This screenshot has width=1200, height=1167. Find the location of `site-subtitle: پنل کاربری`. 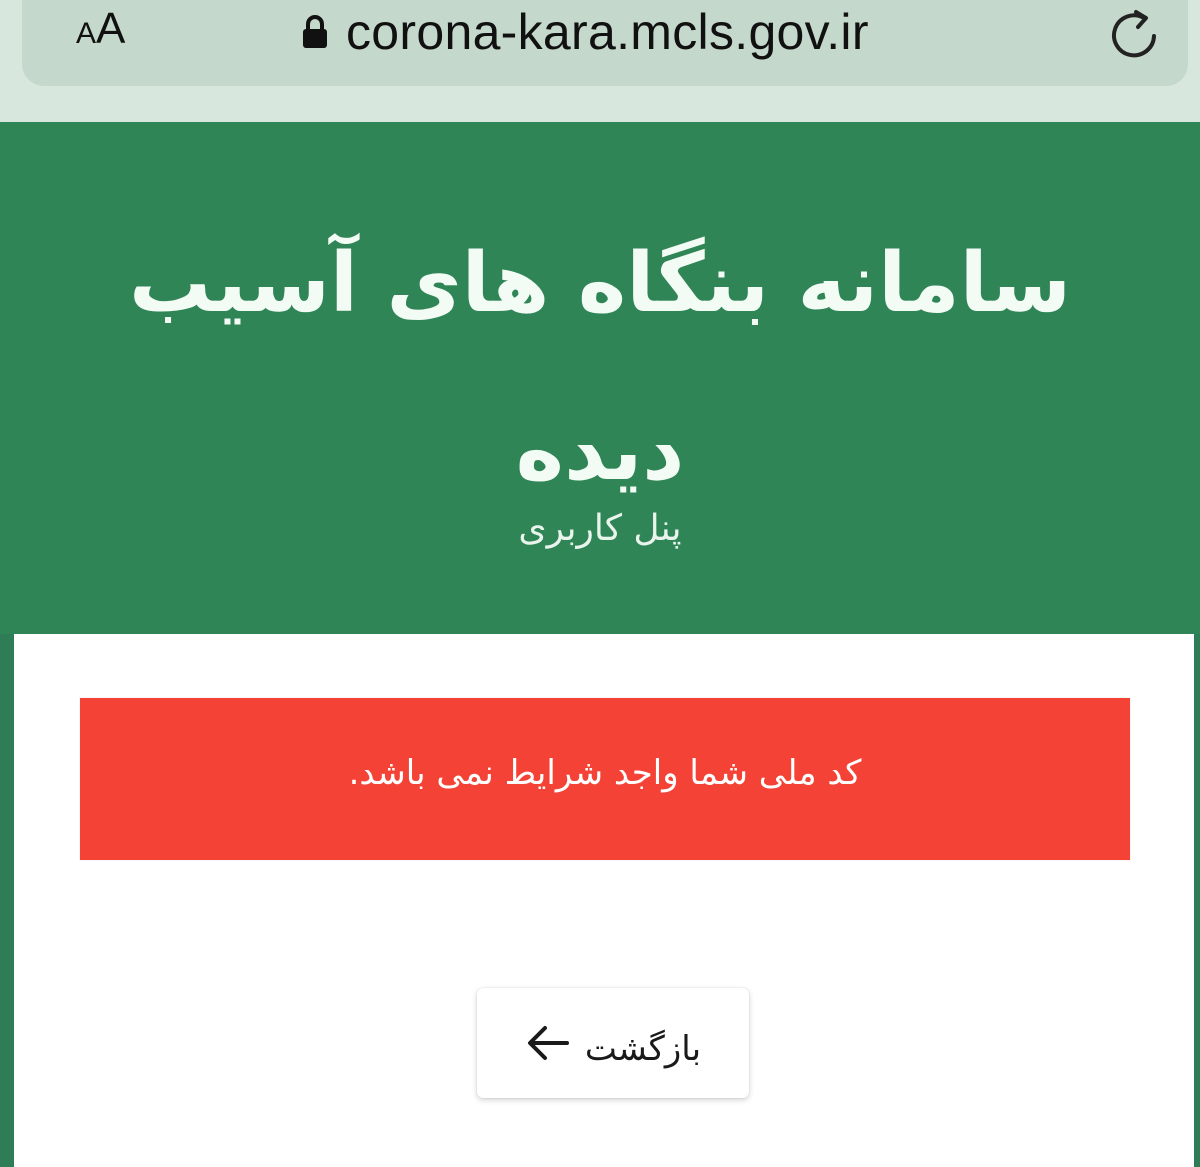

site-subtitle: پنل کاربری is located at coordinates (600, 528).